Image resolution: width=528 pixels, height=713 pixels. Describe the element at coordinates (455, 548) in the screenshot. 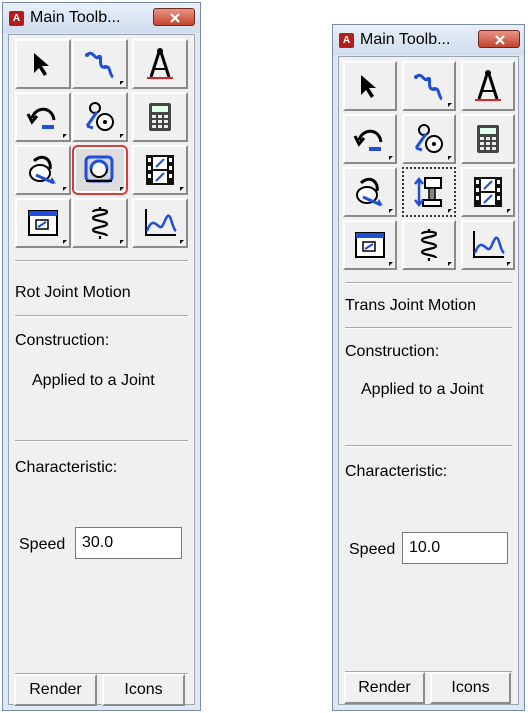

I see `speed-field: 10.0` at that location.